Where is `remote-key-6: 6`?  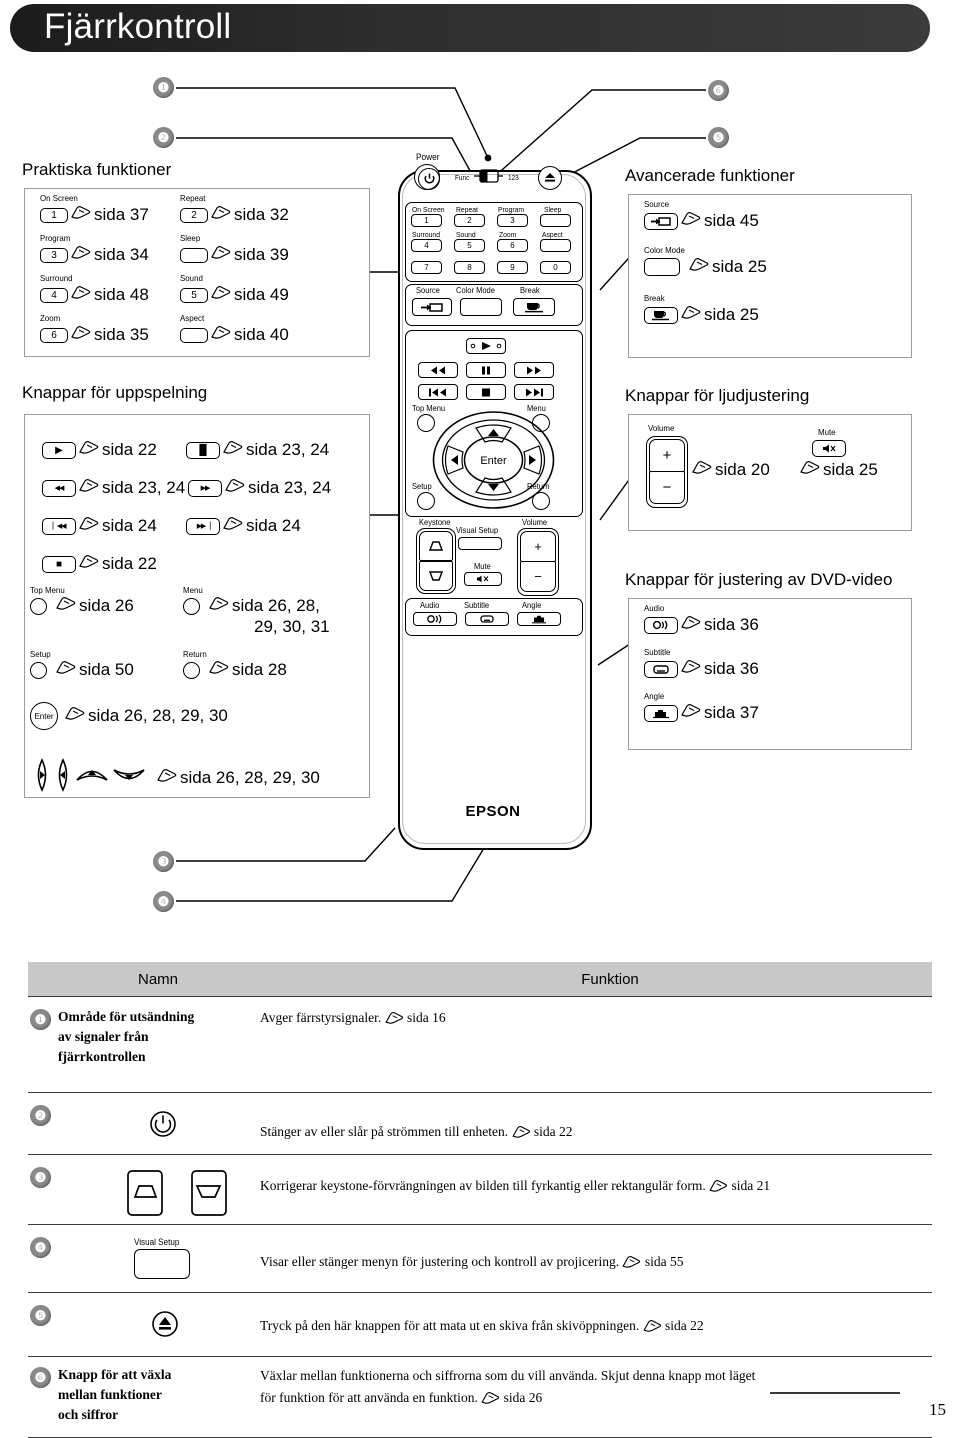 remote-key-6: 6 is located at coordinates (512, 245).